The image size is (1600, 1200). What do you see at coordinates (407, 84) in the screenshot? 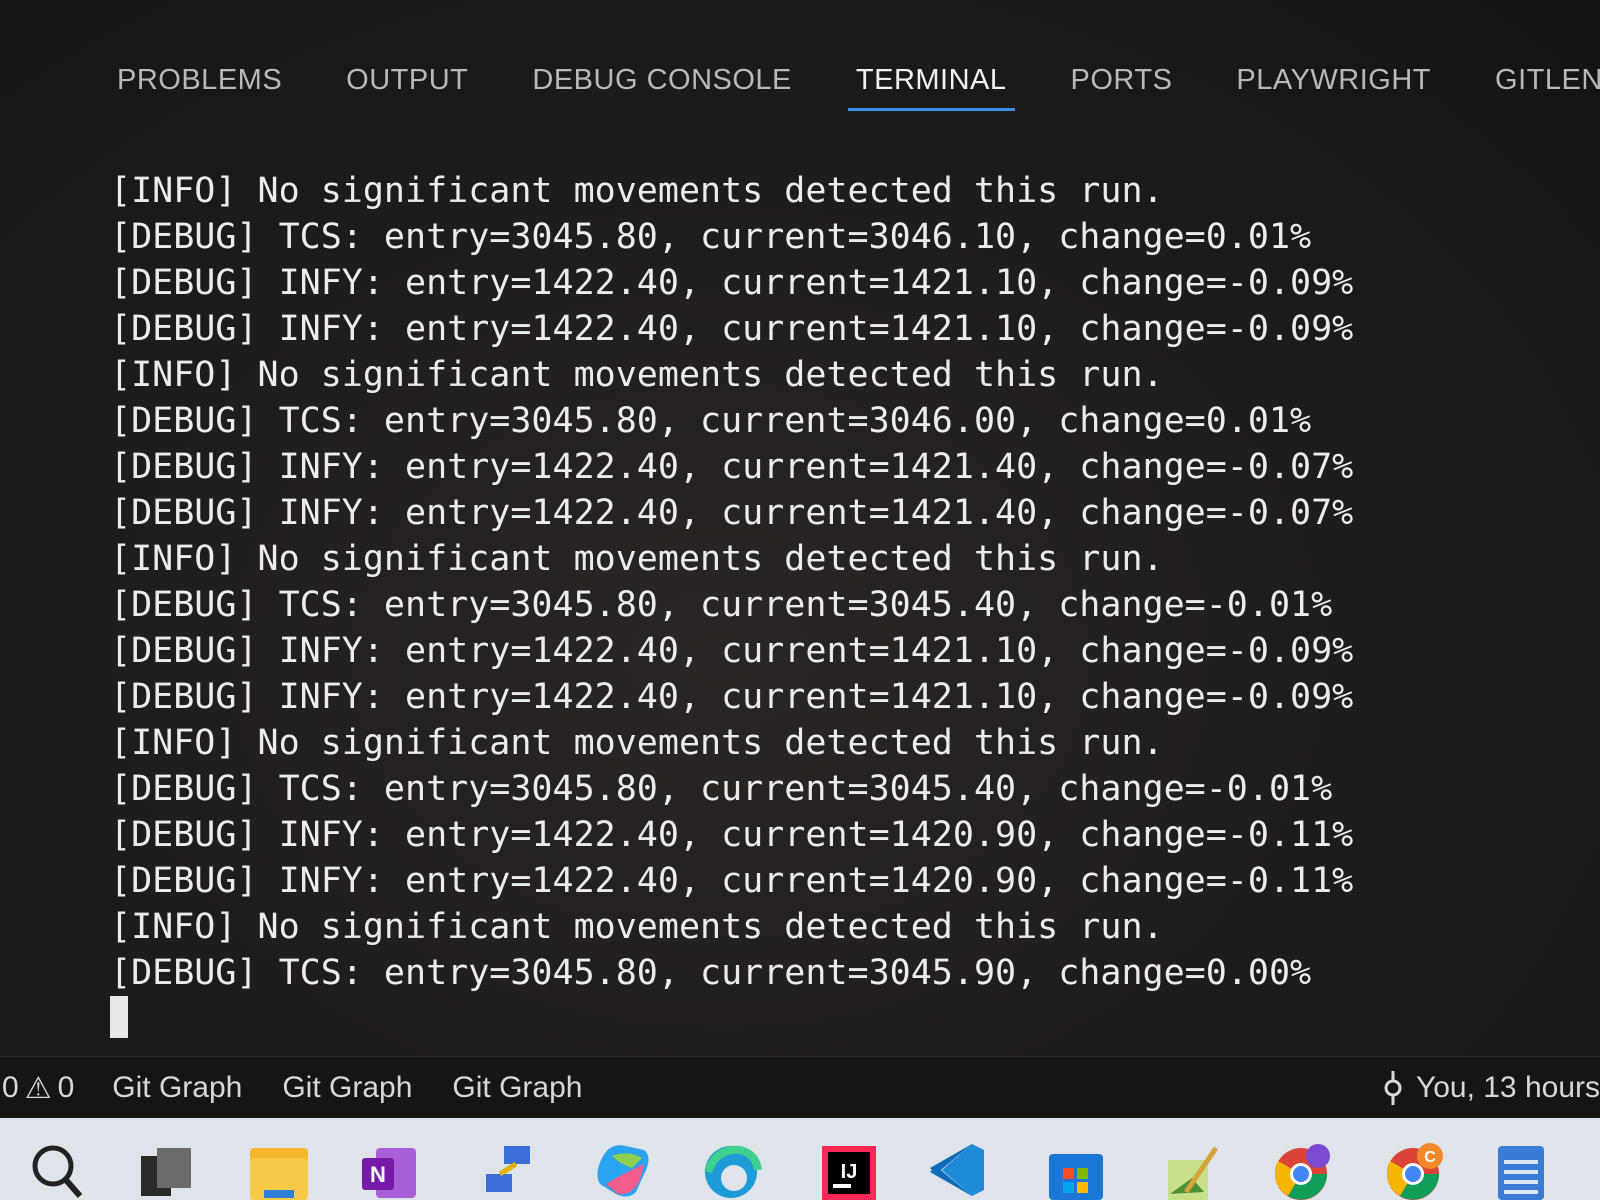
I see `tab-output: OUTPUT` at bounding box center [407, 84].